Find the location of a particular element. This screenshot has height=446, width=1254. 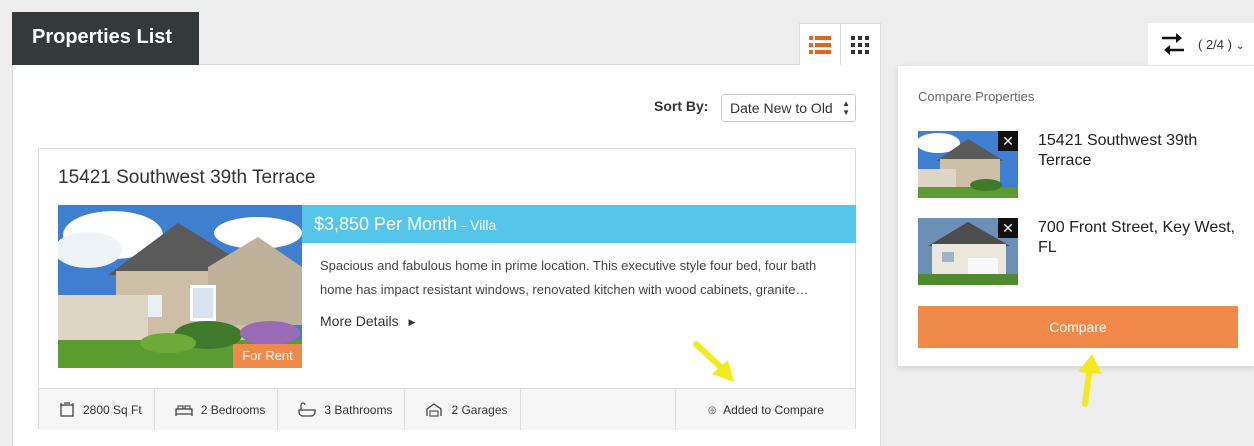

sort-label: Sort By: is located at coordinates (681, 106).